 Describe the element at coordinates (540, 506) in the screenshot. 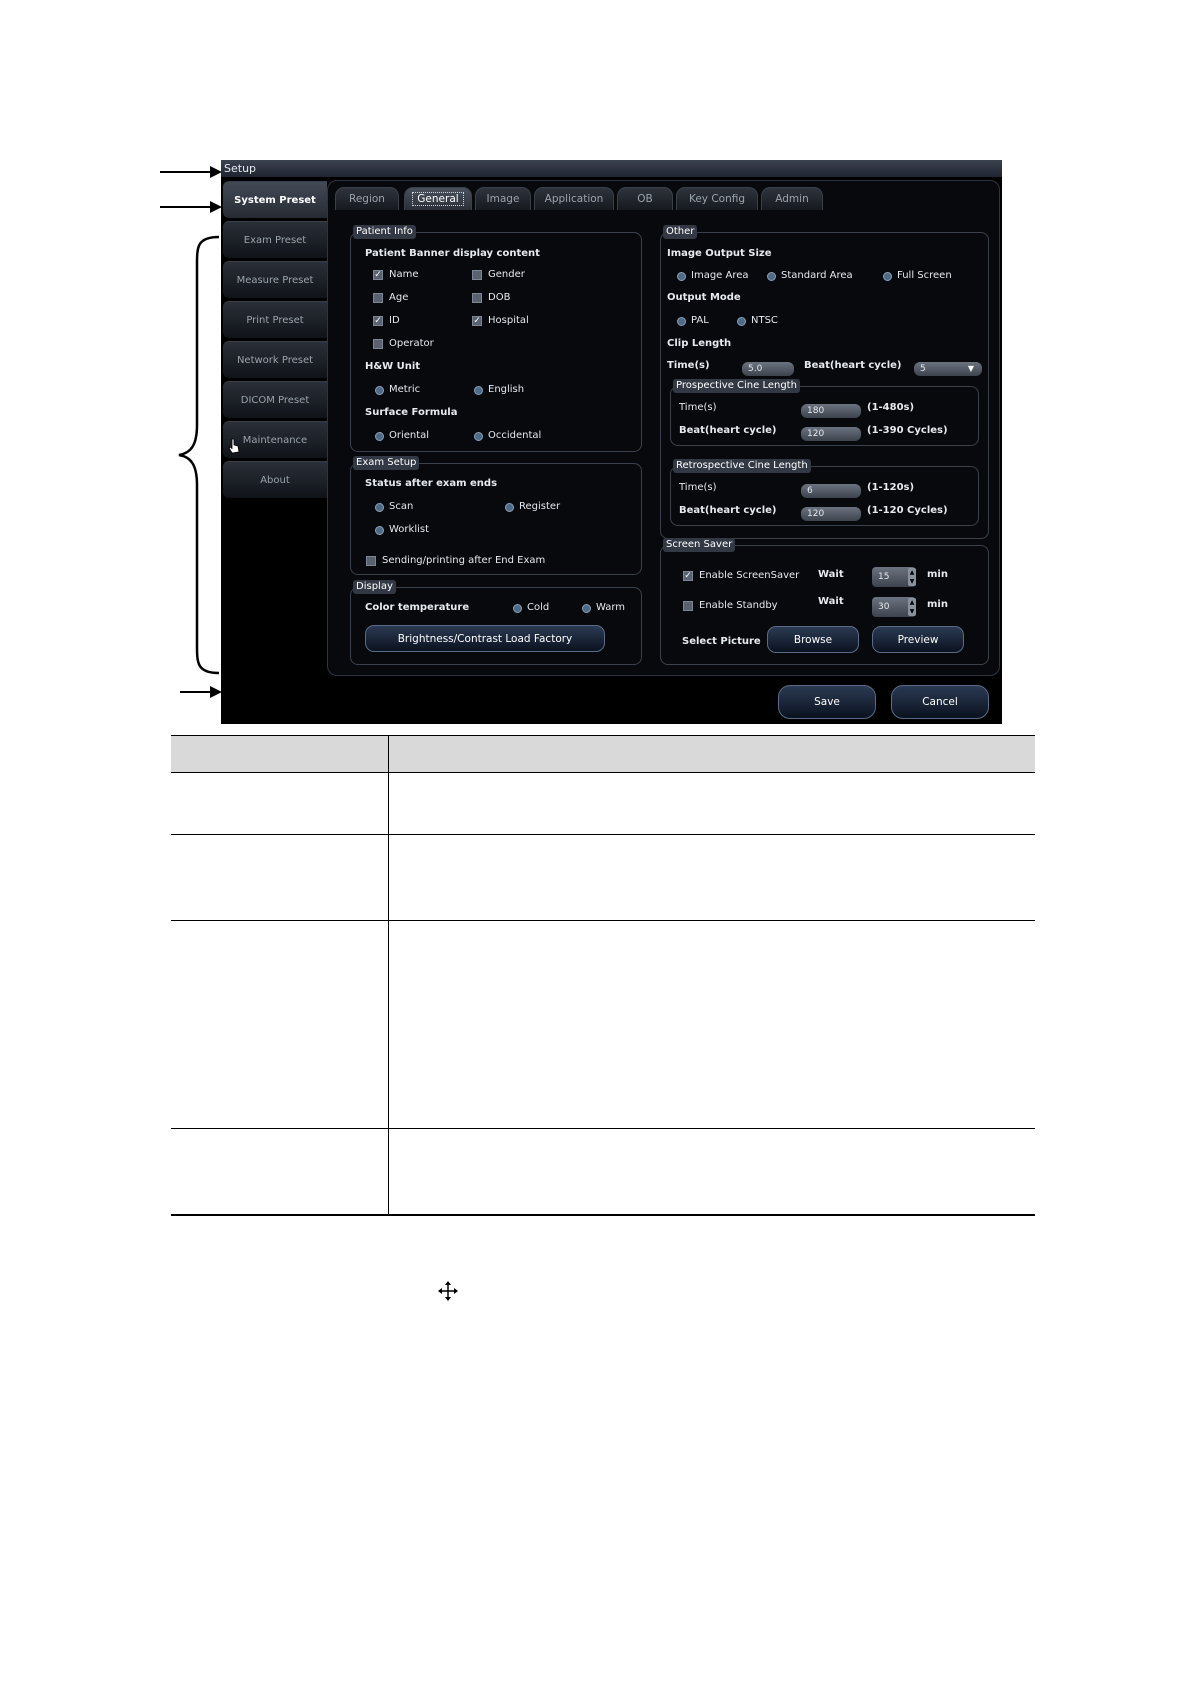

I see `register-label: Register` at that location.